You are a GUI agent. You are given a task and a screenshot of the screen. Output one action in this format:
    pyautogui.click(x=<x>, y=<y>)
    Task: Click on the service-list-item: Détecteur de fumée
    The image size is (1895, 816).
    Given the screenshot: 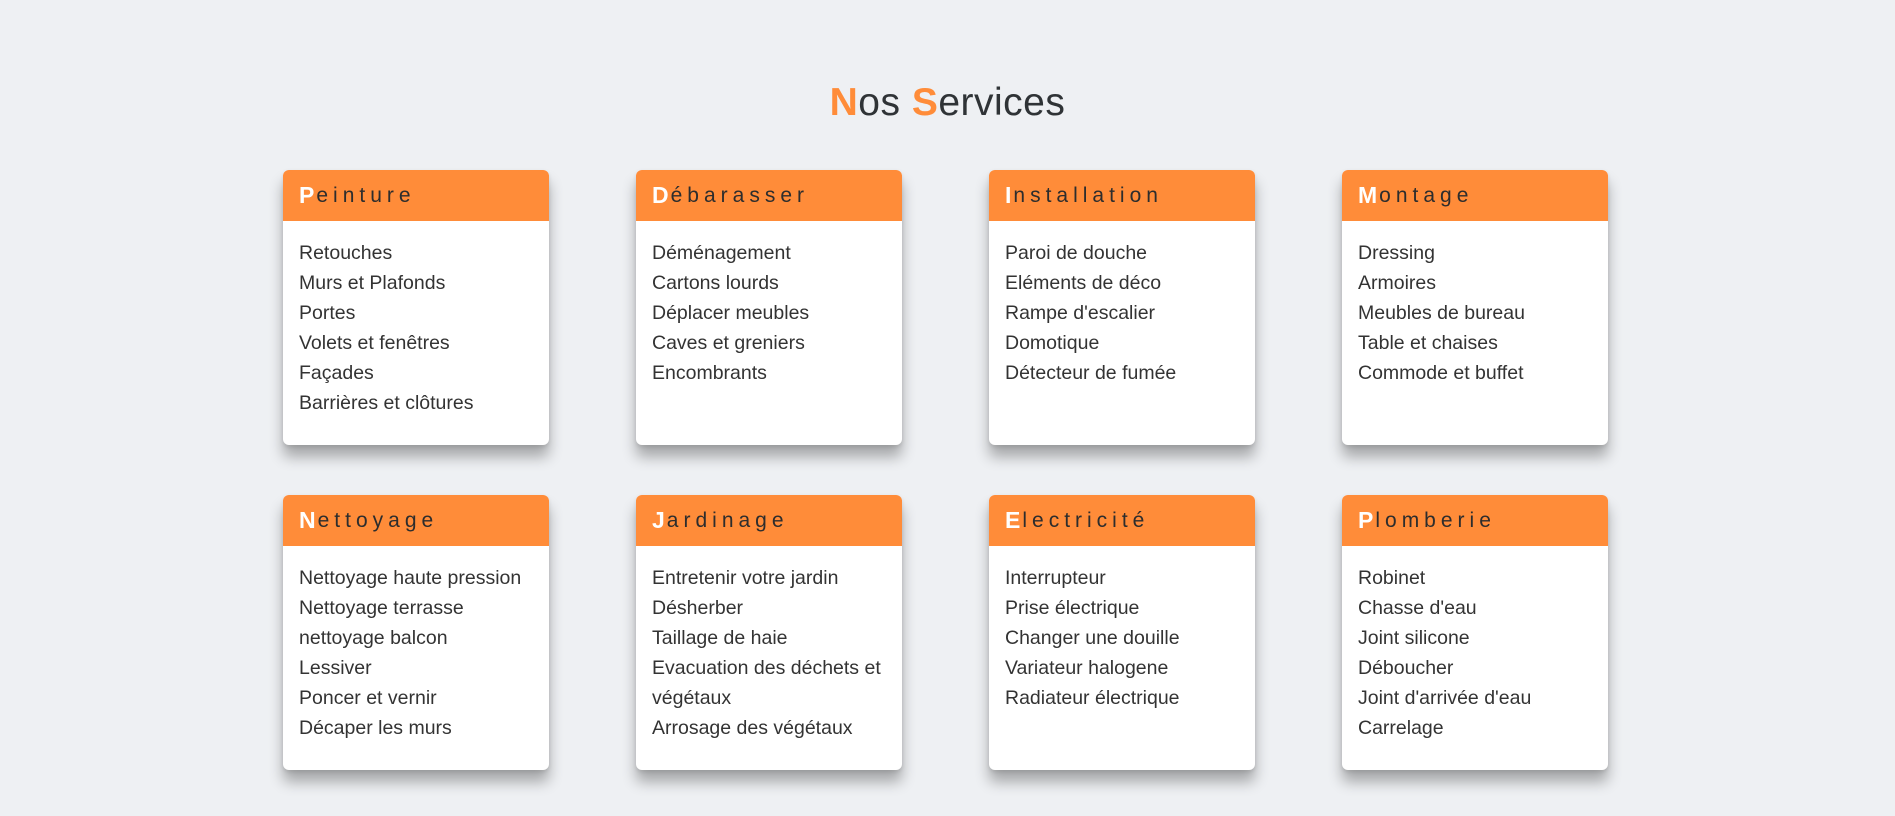 What is the action you would take?
    pyautogui.click(x=1091, y=373)
    